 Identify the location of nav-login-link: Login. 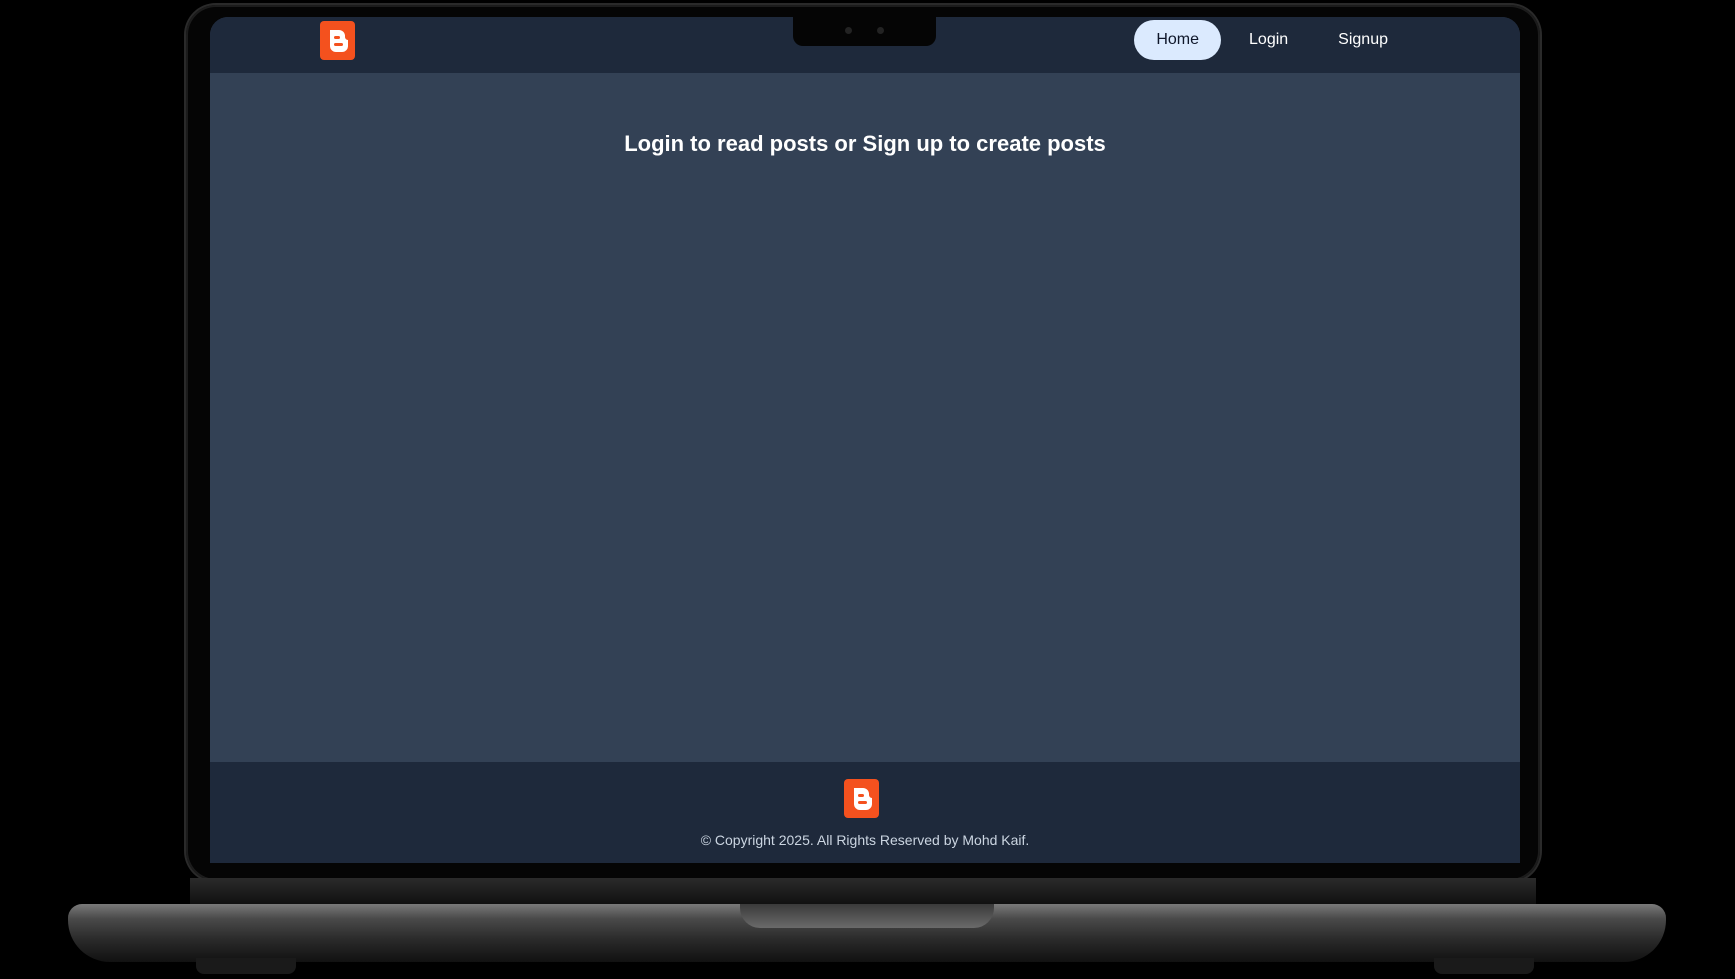
(1268, 40).